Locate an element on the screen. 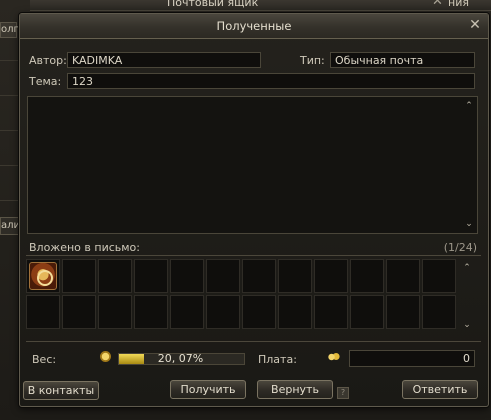 The image size is (491, 420). attachment-scroll-up-icon: ⌃ is located at coordinates (467, 268).